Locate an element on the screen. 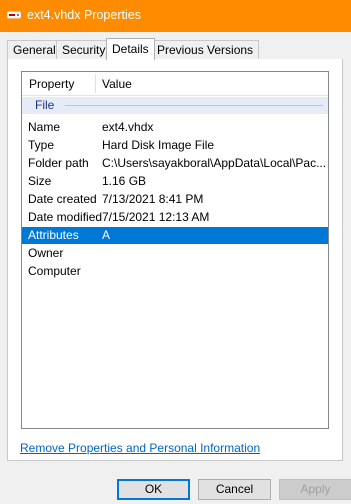 The image size is (351, 504). property-value: A is located at coordinates (106, 235).